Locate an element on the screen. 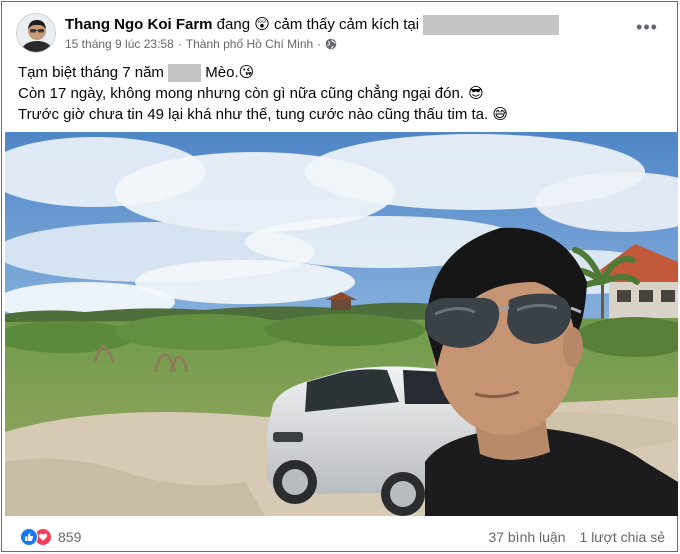 The image size is (680, 554). post-location: Thành phố Hồ Chí Minh is located at coordinates (249, 44).